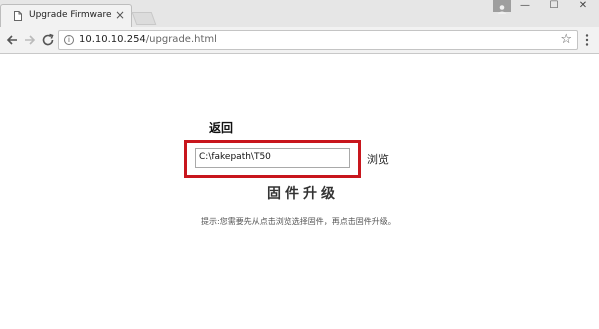  I want to click on back-link: 返回, so click(221, 127).